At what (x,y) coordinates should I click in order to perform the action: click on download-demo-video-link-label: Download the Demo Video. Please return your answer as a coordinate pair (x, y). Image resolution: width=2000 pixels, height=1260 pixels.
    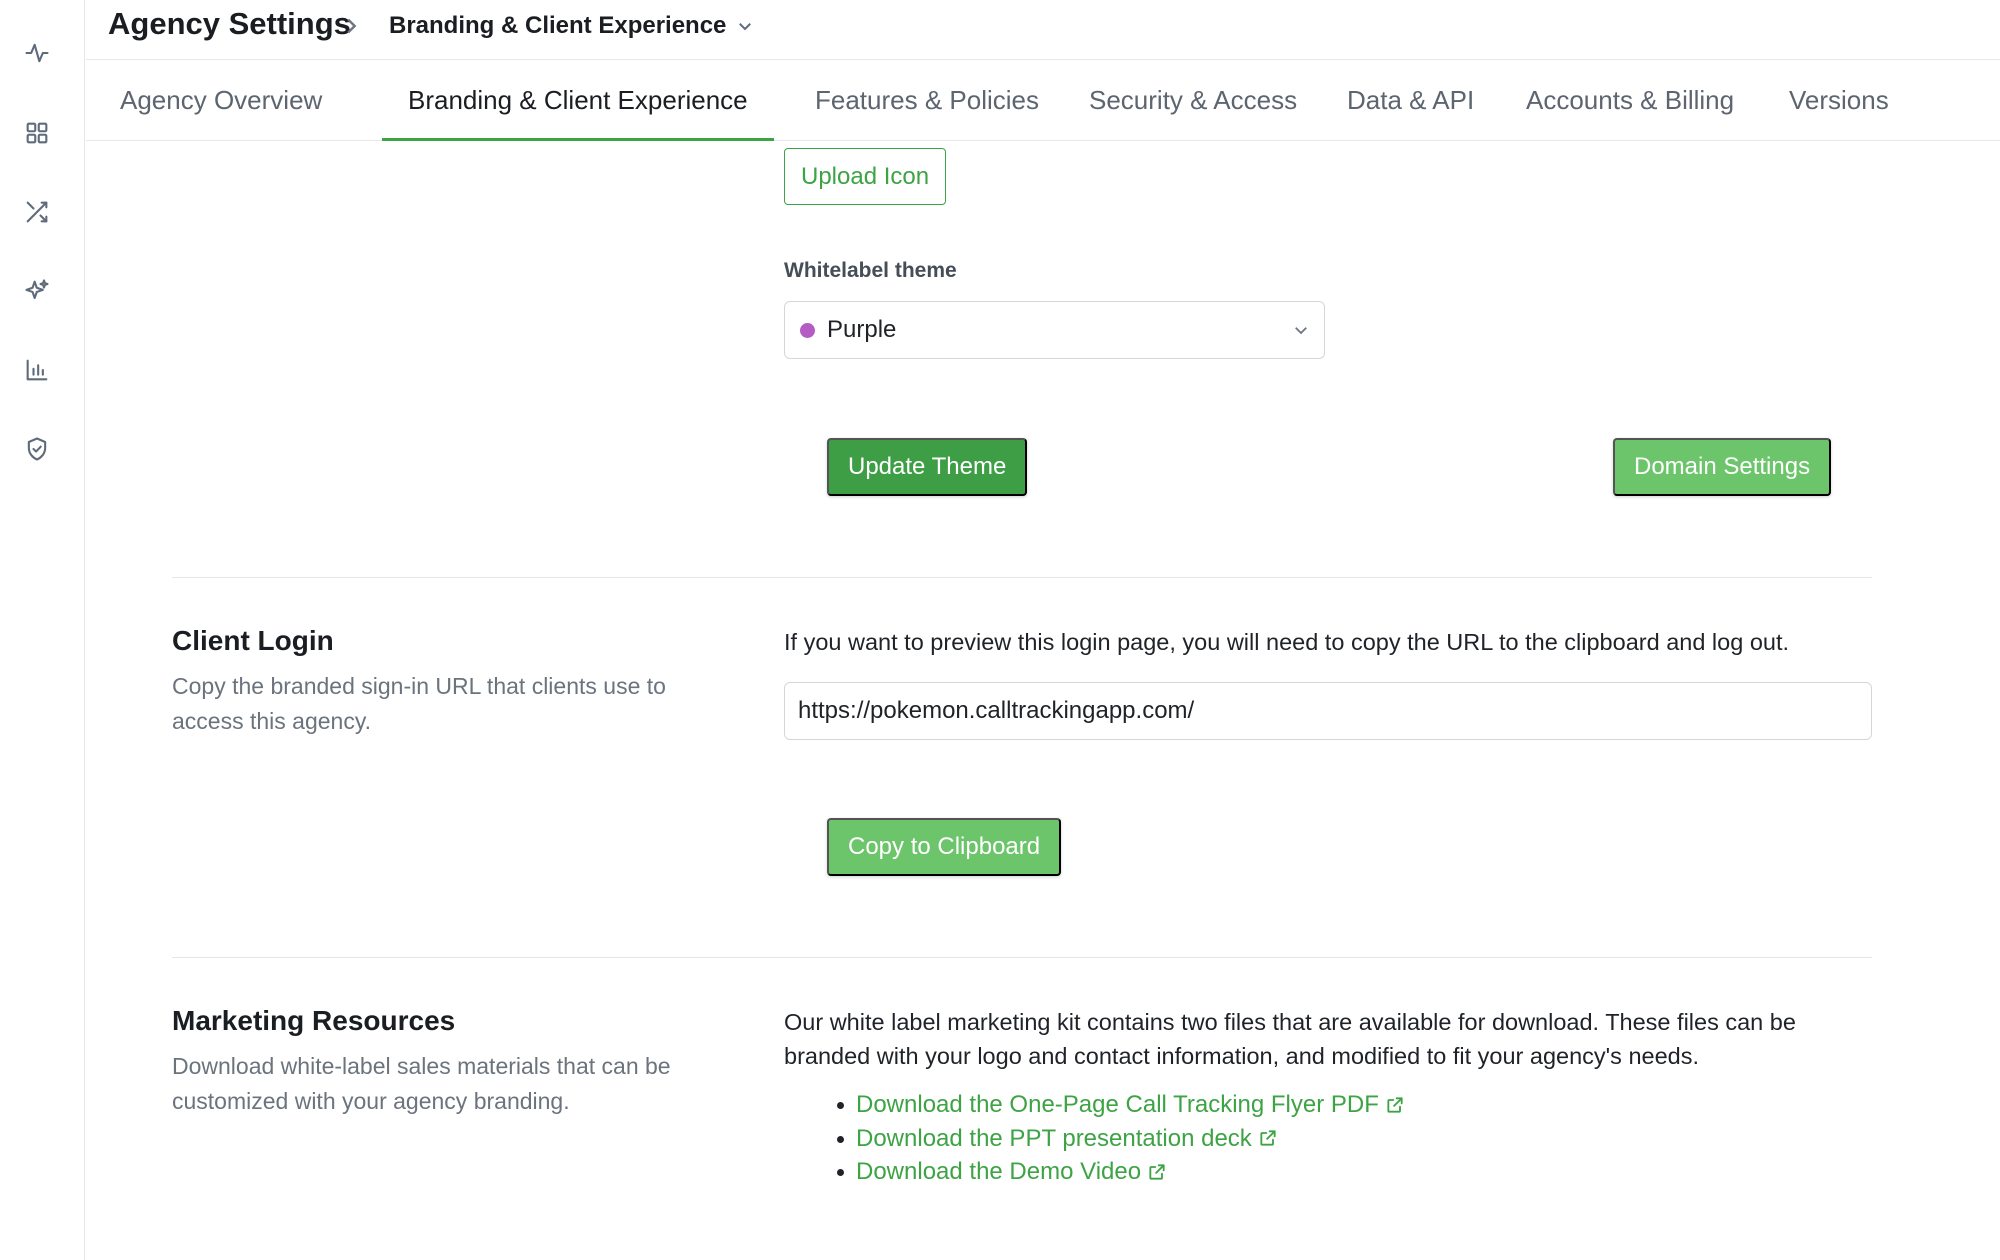
    Looking at the image, I should click on (999, 1171).